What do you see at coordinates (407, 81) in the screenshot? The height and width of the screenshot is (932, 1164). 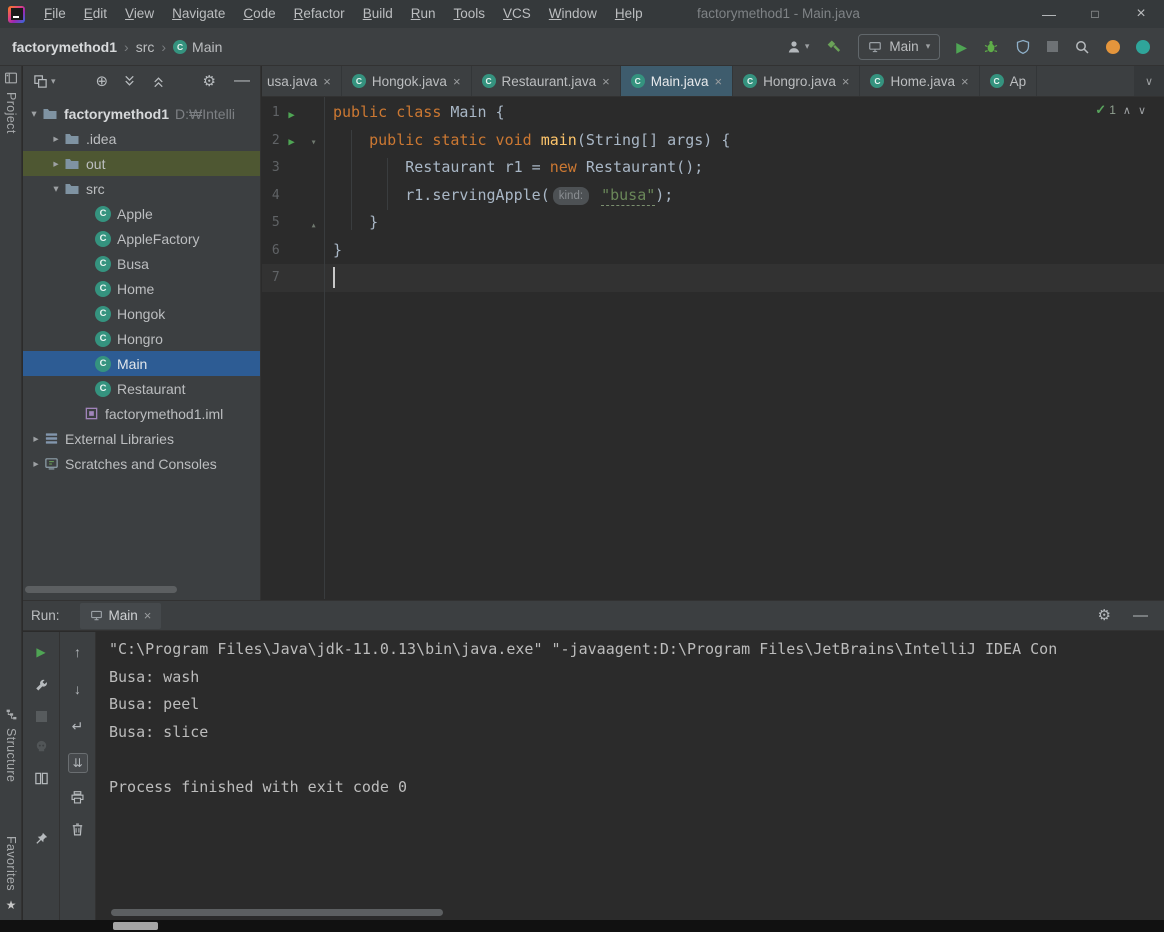 I see `tab-hongok: Hongok.java ×` at bounding box center [407, 81].